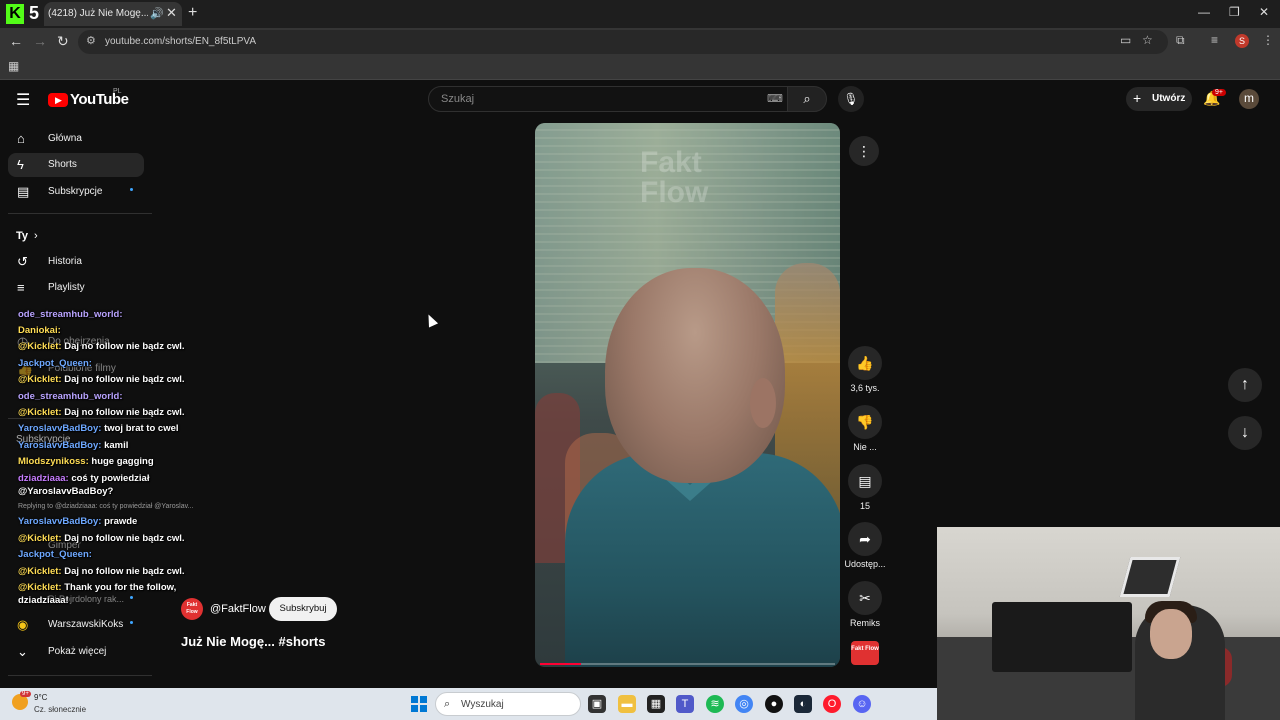  What do you see at coordinates (76, 192) in the screenshot?
I see `sidebar-item-subscriptions: ▤ Subskrypcje` at bounding box center [76, 192].